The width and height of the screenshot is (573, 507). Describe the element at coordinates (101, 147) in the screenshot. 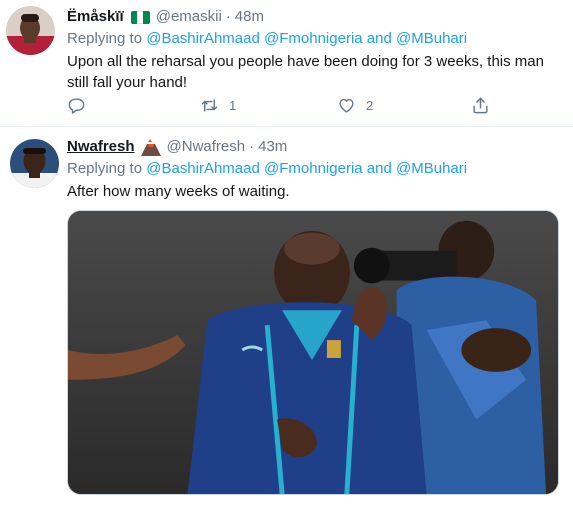

I see `display-name: Nwafresh` at that location.